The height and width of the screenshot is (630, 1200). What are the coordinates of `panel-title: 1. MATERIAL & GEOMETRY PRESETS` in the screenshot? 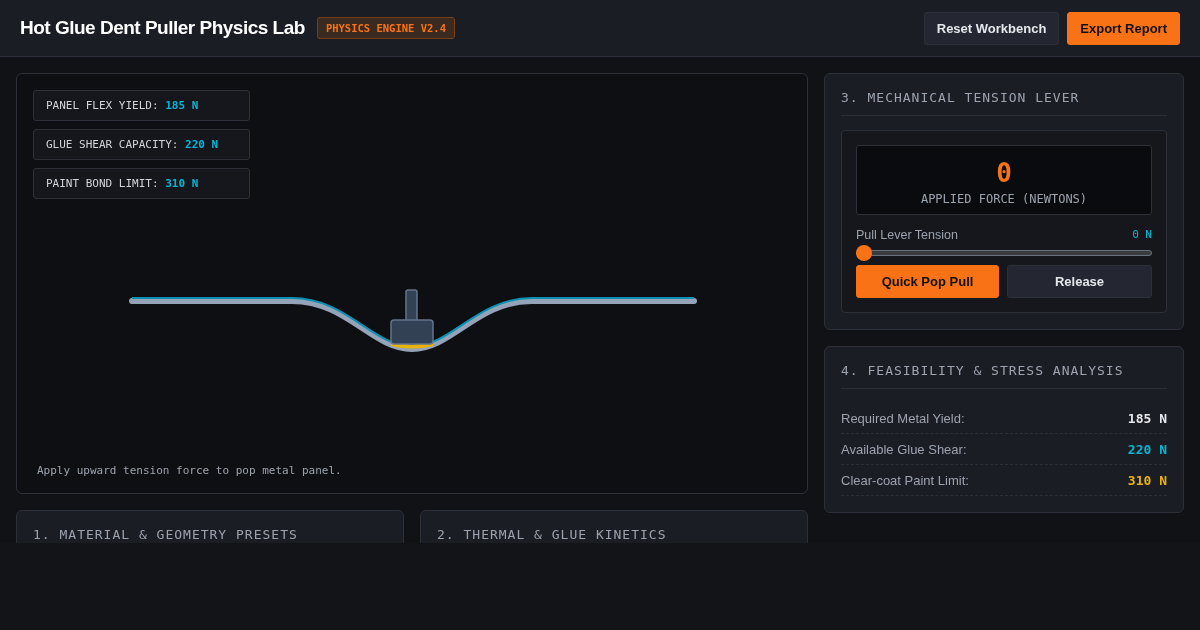 It's located at (166, 535).